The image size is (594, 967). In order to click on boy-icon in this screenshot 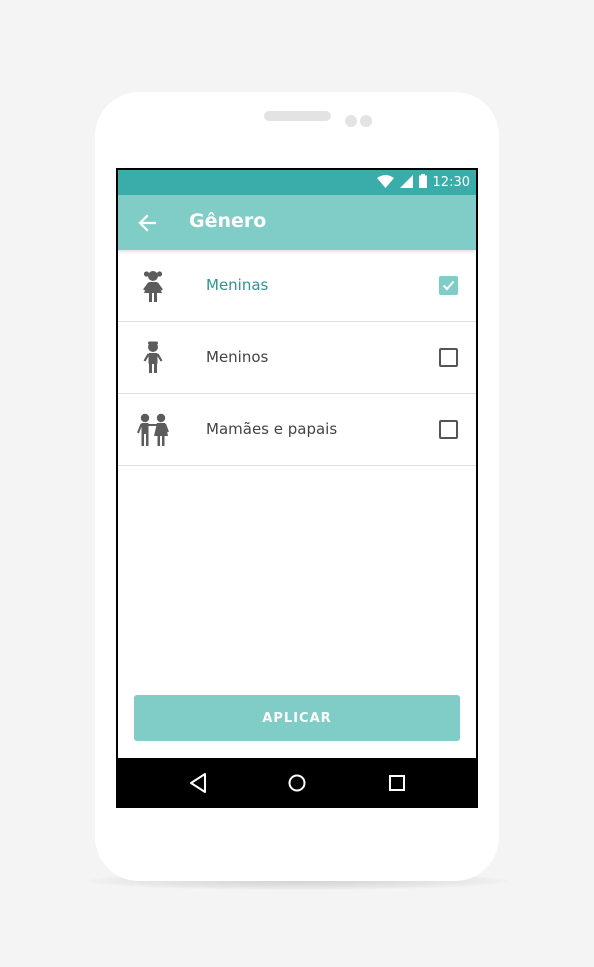, I will do `click(153, 358)`.